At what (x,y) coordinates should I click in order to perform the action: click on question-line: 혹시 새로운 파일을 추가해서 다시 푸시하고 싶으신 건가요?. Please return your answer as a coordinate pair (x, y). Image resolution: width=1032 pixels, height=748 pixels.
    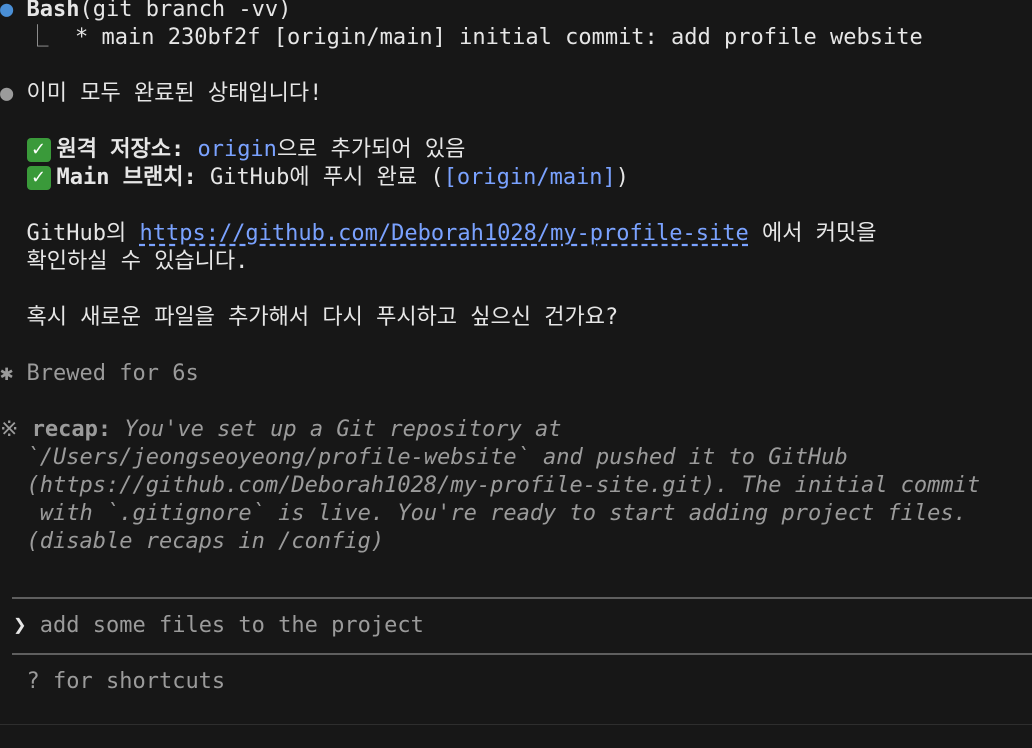
    Looking at the image, I should click on (309, 318).